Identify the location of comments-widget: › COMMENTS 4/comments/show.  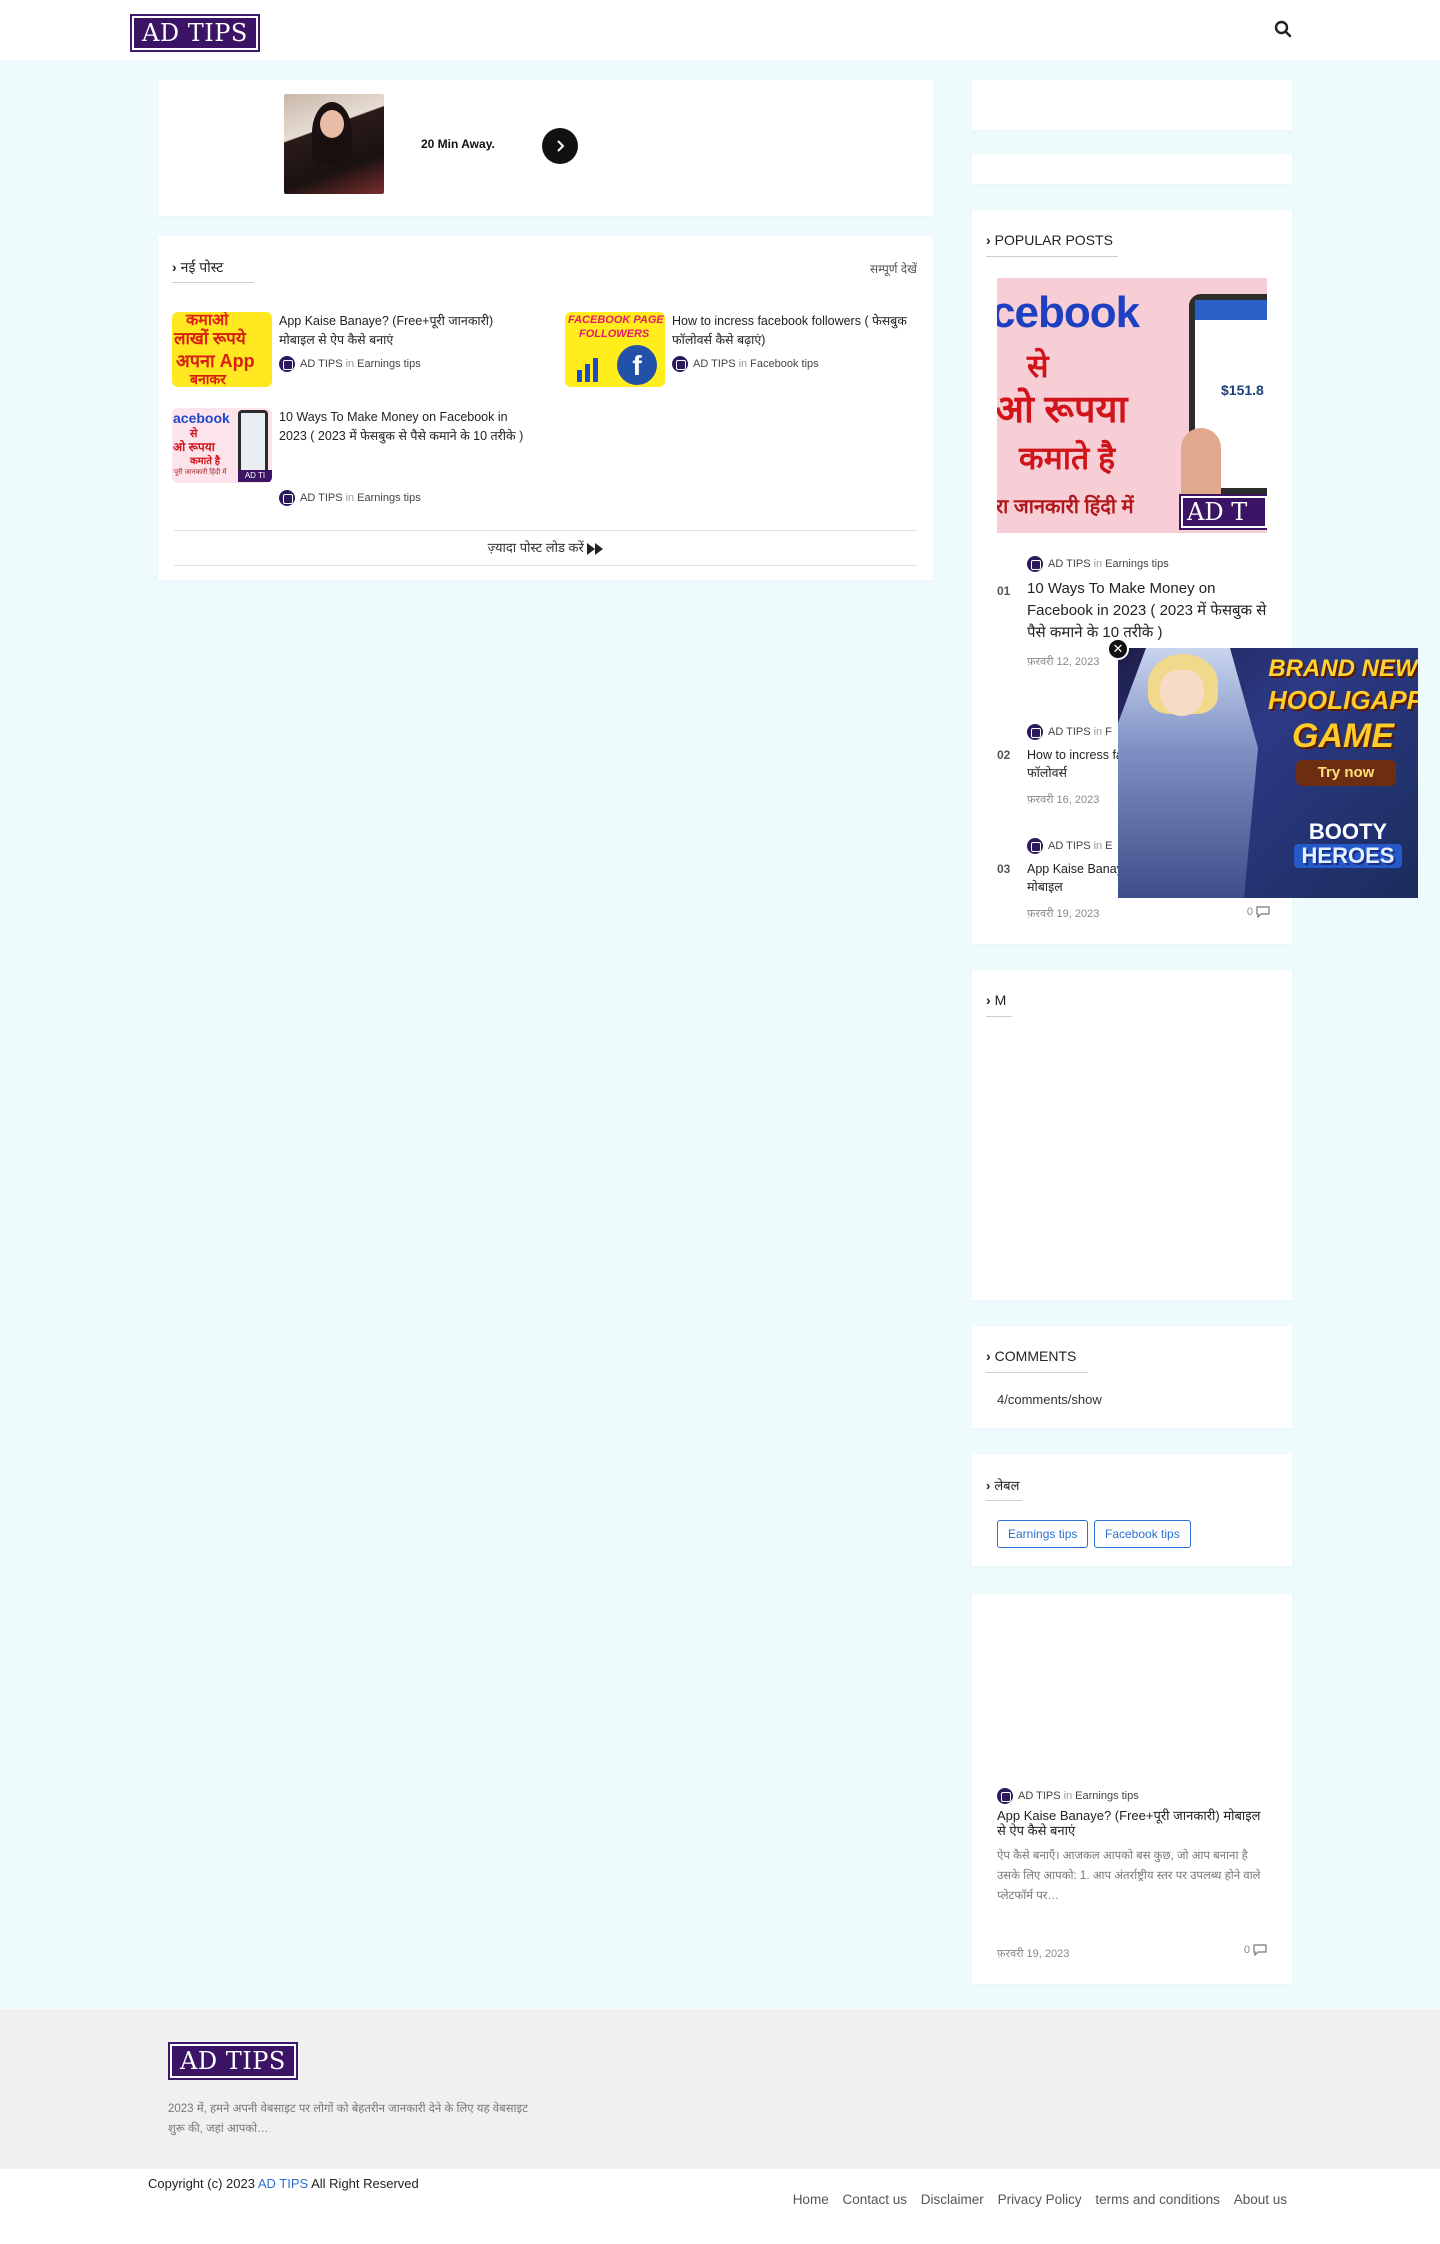
(1132, 1377).